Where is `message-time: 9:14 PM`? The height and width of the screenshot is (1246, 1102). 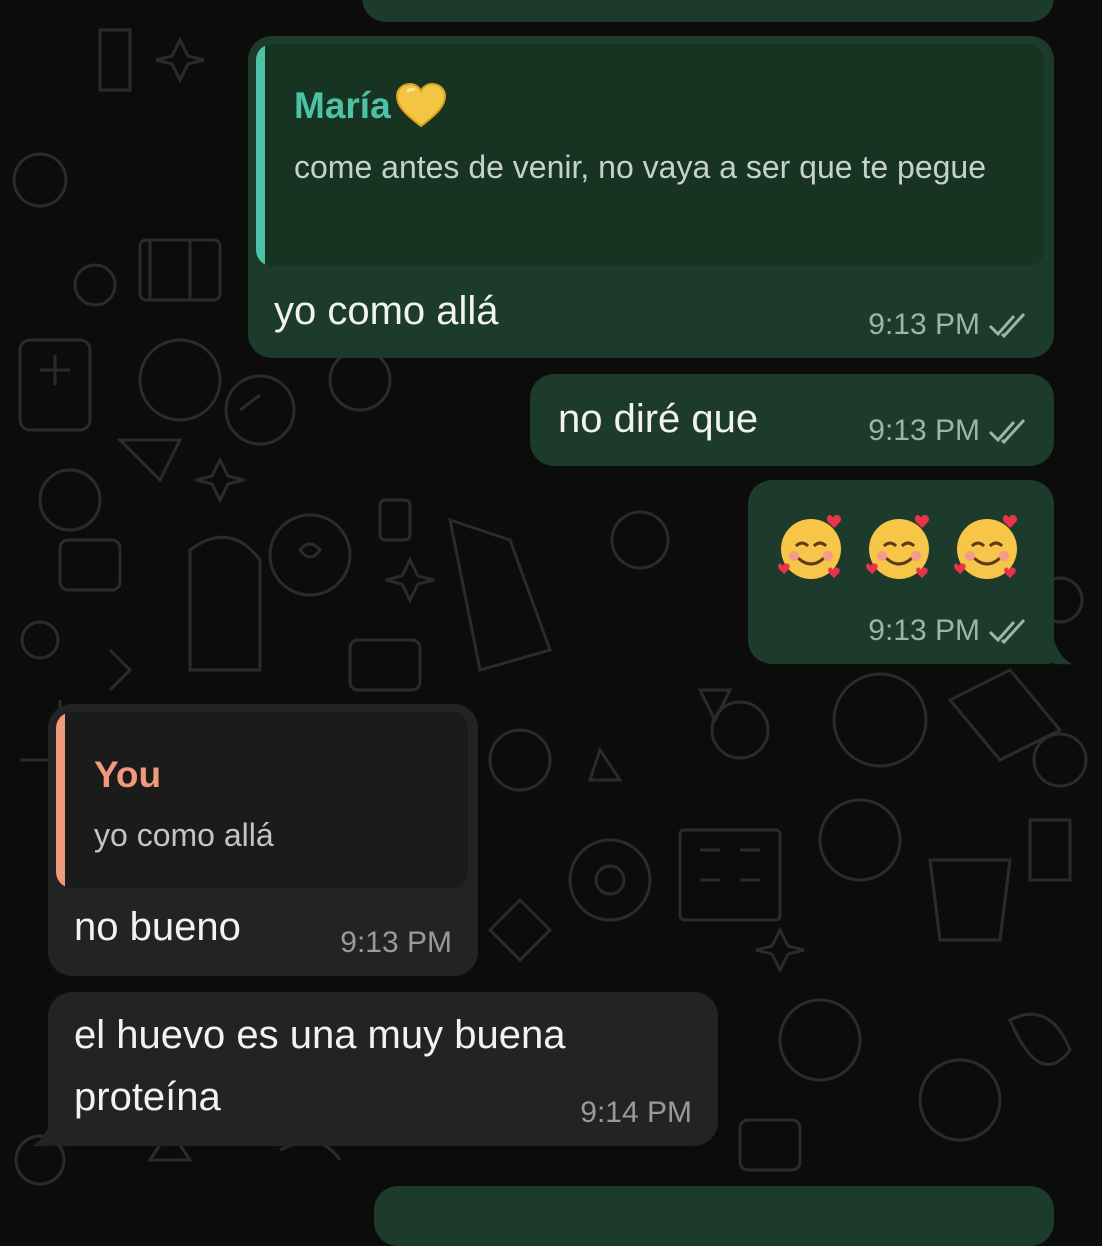 message-time: 9:14 PM is located at coordinates (636, 1112).